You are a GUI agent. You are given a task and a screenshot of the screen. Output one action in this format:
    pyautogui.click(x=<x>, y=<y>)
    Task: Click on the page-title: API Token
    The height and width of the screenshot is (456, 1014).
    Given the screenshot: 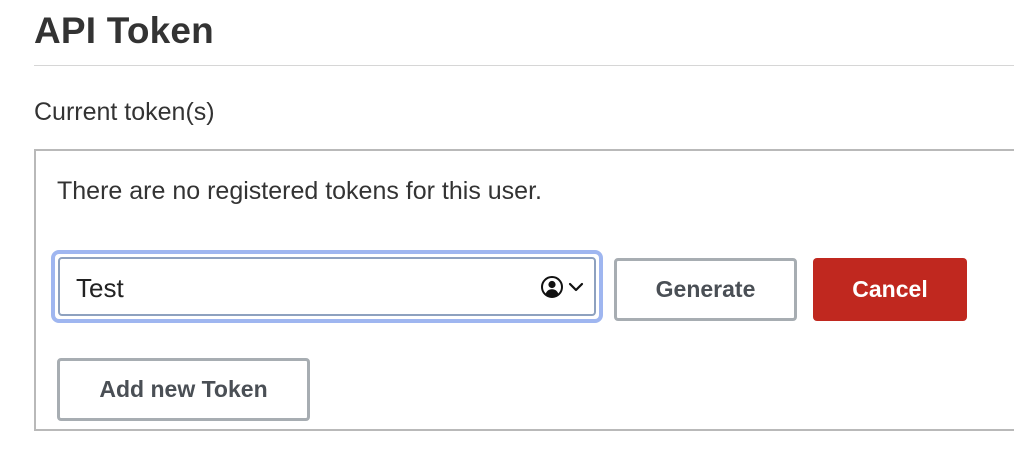 What is the action you would take?
    pyautogui.click(x=124, y=30)
    